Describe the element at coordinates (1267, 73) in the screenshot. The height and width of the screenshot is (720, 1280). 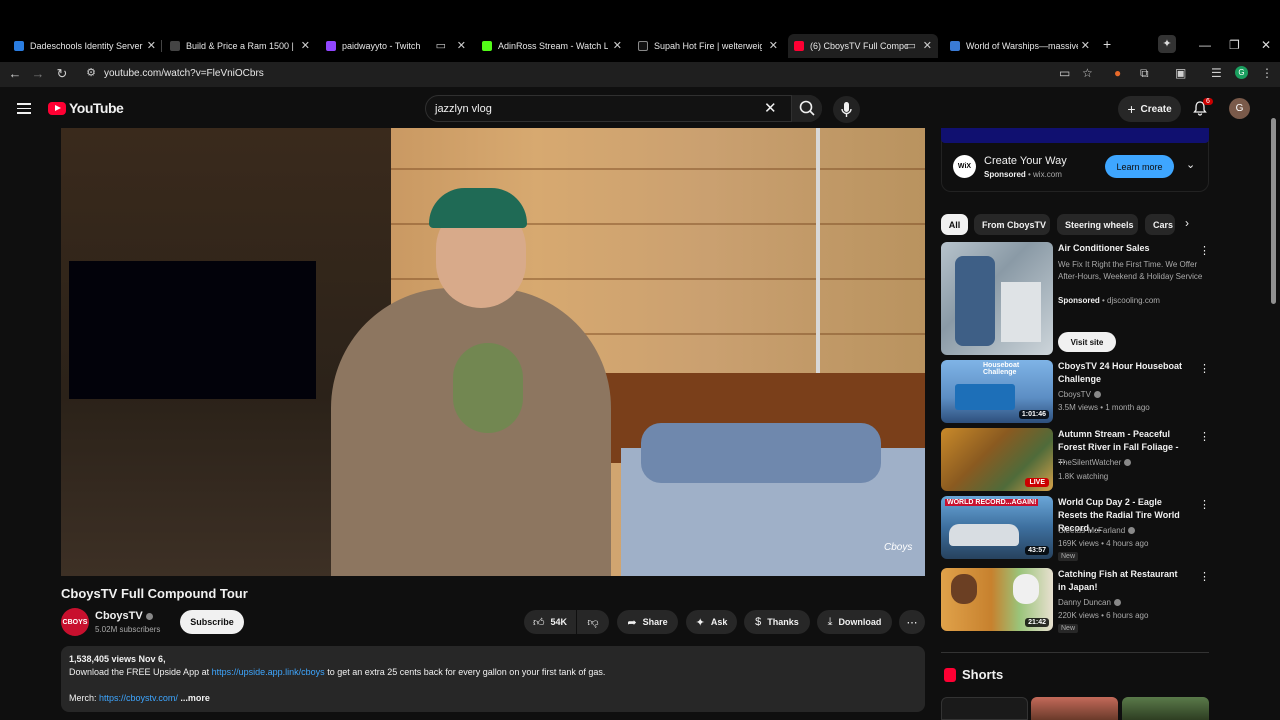
I see `browser-menu-icon: ⋮` at that location.